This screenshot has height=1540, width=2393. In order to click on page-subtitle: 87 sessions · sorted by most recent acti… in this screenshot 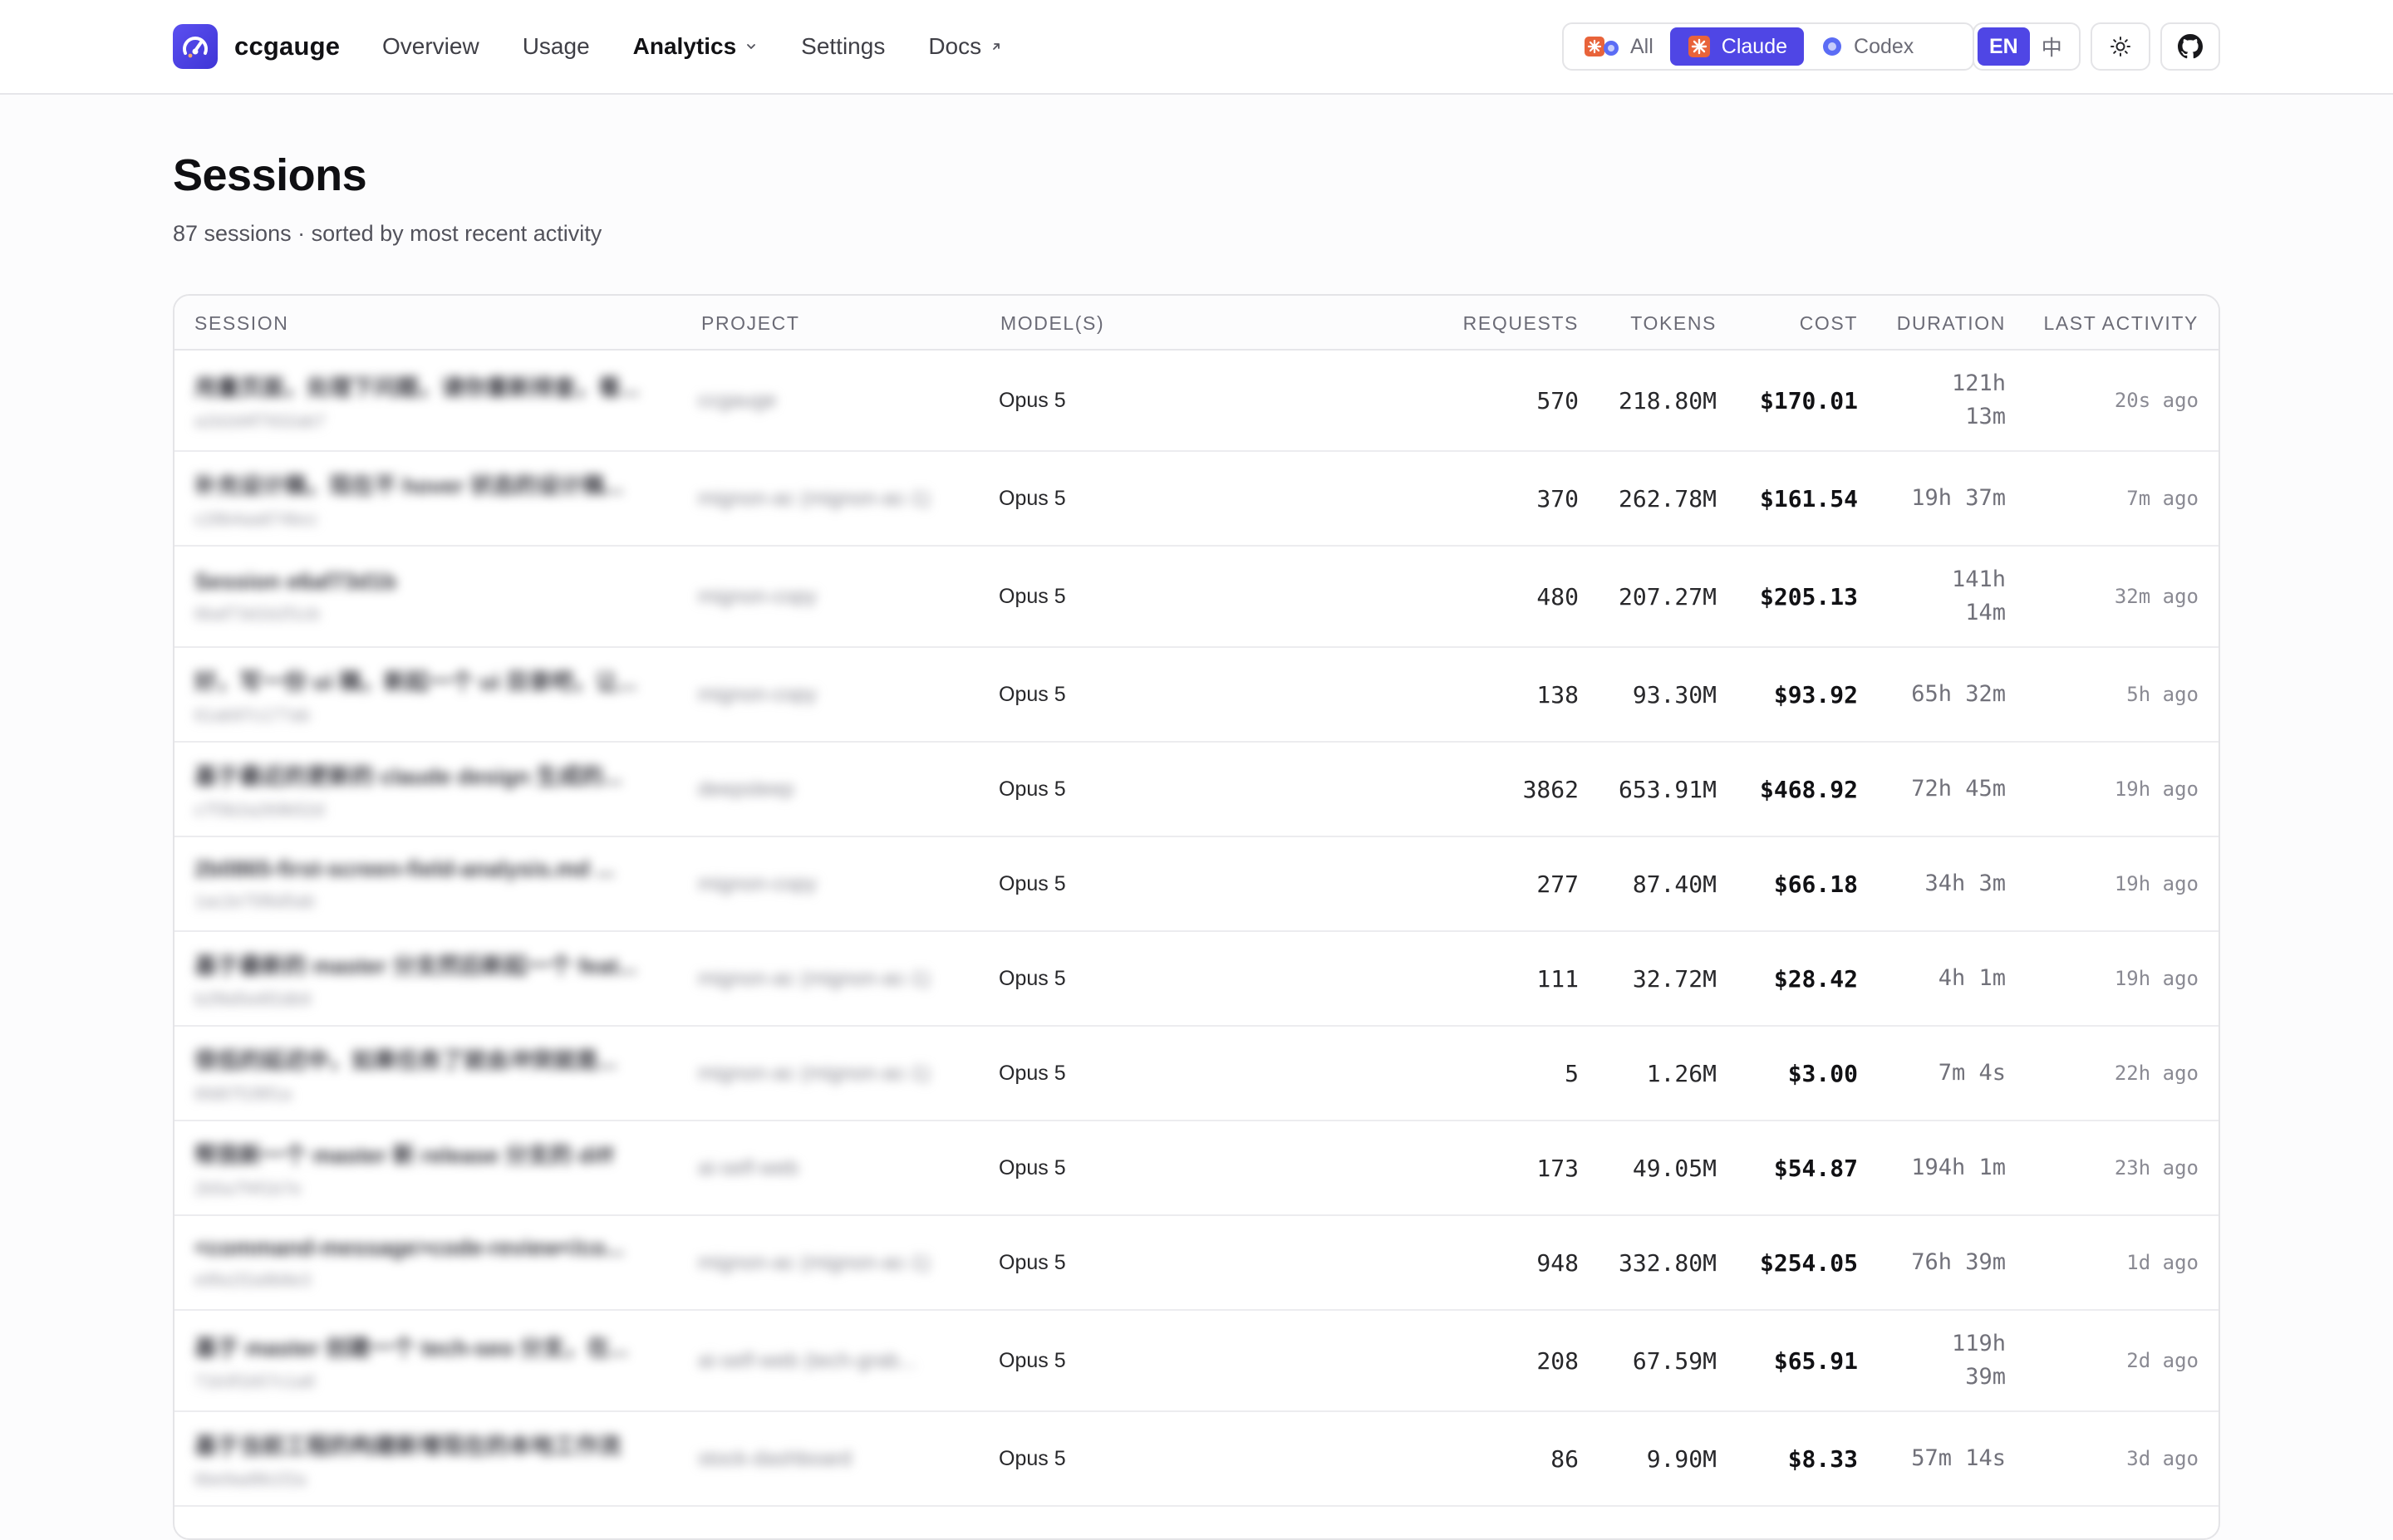, I will do `click(387, 233)`.